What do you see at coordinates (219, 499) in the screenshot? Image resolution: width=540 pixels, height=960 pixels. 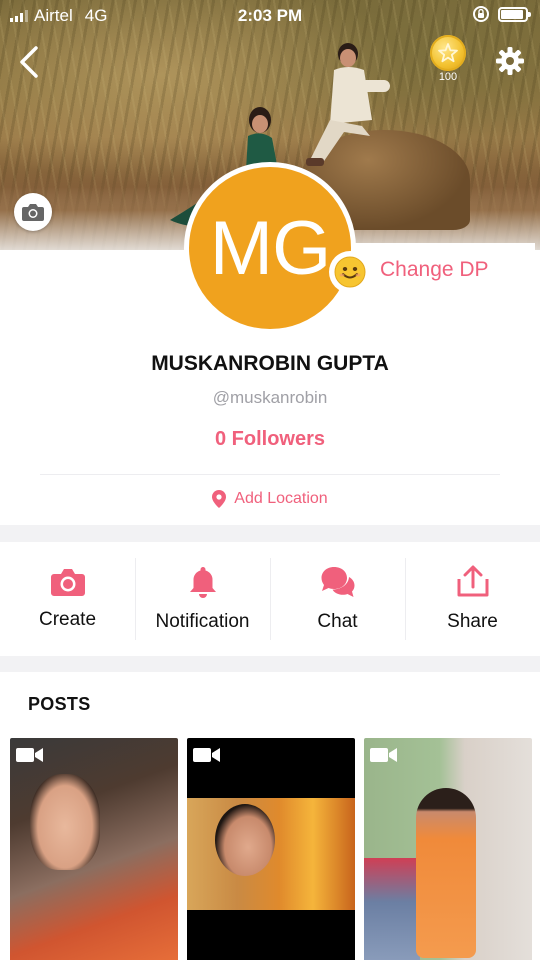 I see `location-pin-icon` at bounding box center [219, 499].